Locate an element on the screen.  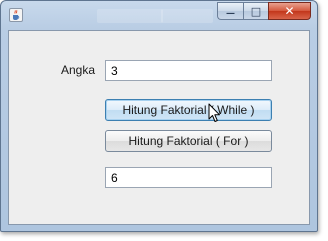
hitung-faktorial-while-button: Hitung Faktorial ( While ) is located at coordinates (188, 110).